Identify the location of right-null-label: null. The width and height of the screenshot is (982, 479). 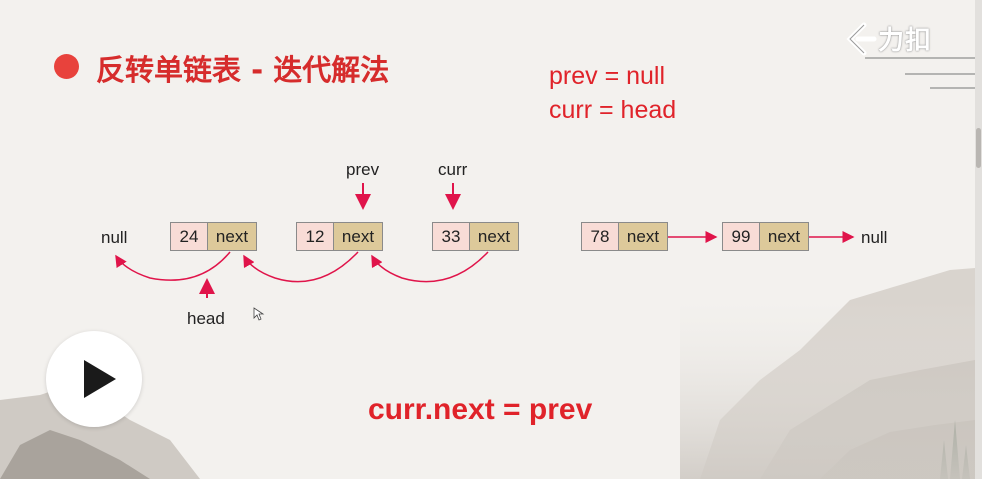
(874, 237).